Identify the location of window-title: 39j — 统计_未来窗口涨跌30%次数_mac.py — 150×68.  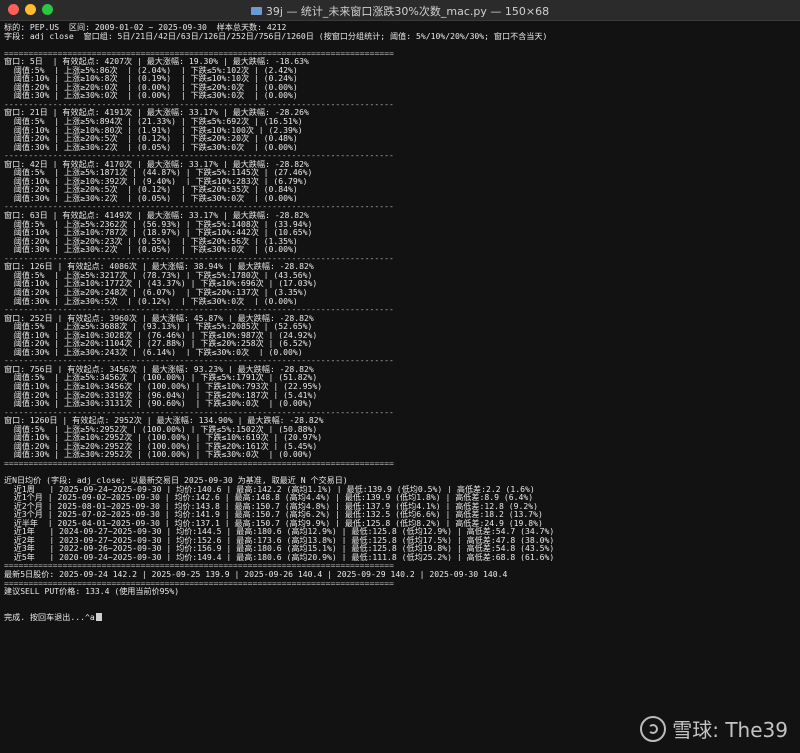
(407, 11).